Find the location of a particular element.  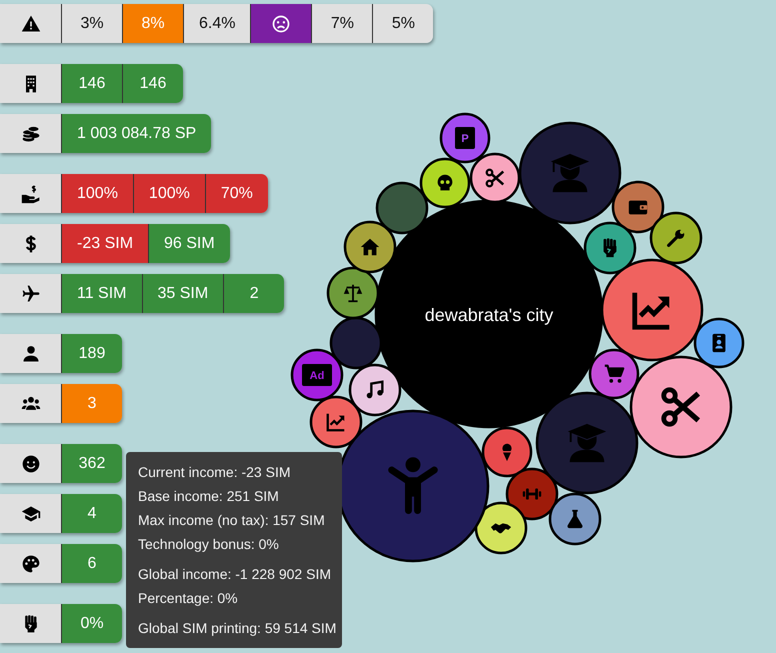

tooltip-line: Base income: 251 SIM is located at coordinates (208, 496).